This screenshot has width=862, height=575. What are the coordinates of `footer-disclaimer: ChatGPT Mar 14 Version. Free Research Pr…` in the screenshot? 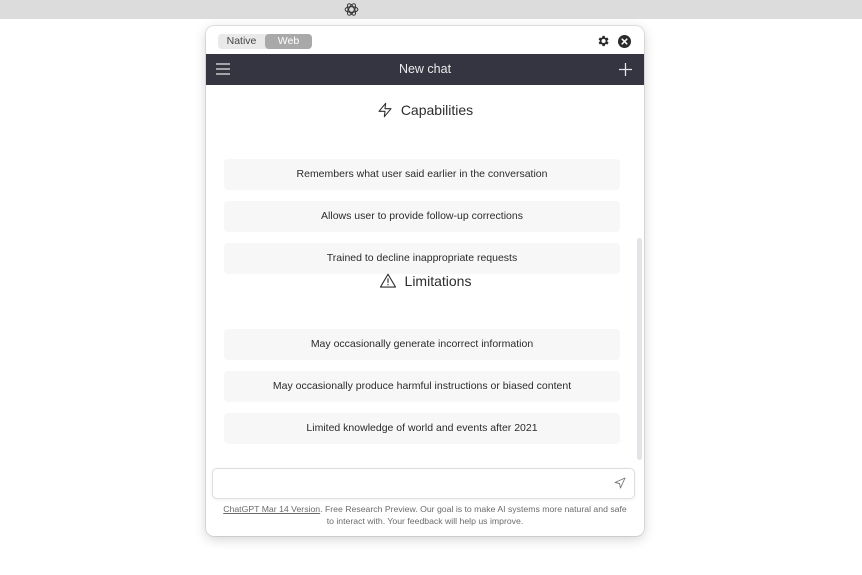 It's located at (425, 515).